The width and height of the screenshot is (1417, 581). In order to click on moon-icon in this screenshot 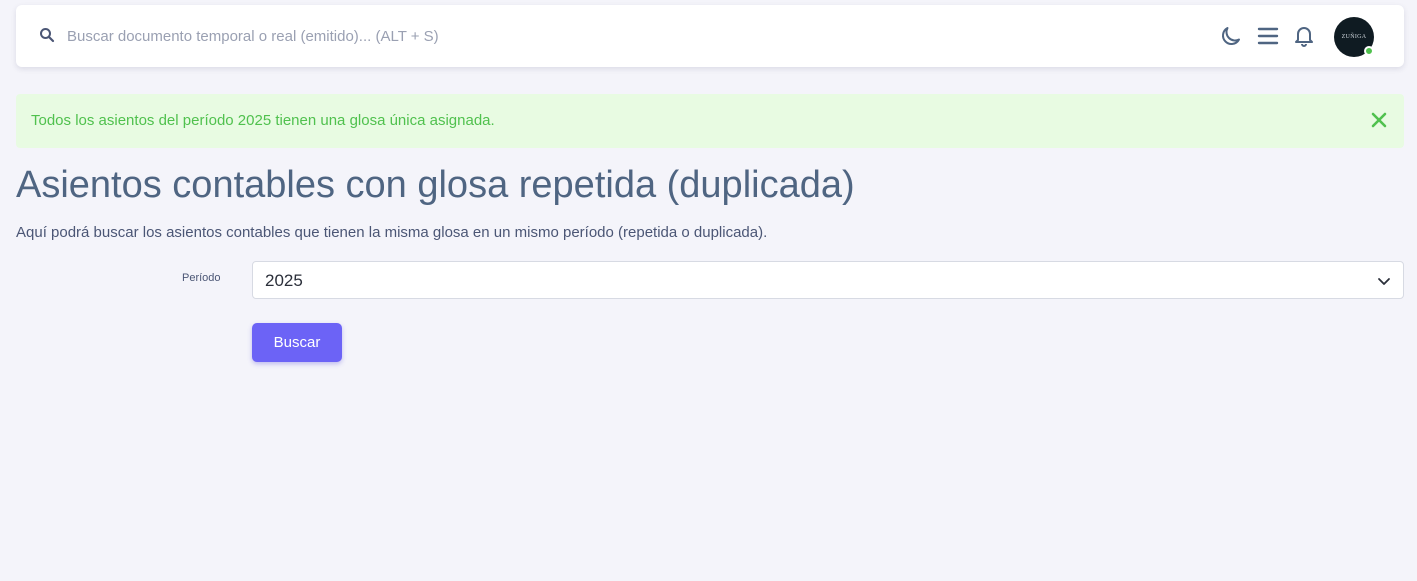, I will do `click(1231, 36)`.